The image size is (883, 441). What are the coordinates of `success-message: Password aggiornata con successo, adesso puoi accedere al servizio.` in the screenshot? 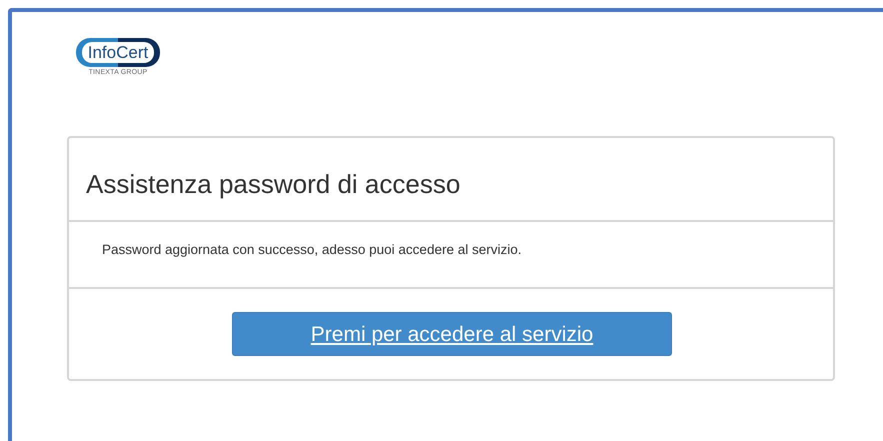 It's located at (312, 249).